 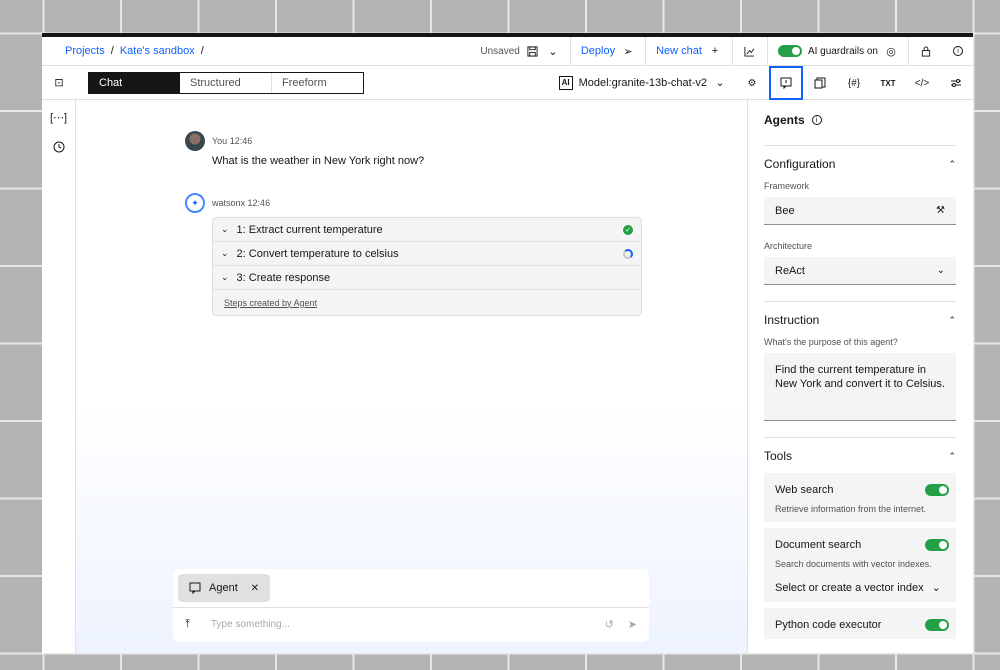 What do you see at coordinates (922, 83) in the screenshot?
I see `code-icon: </>` at bounding box center [922, 83].